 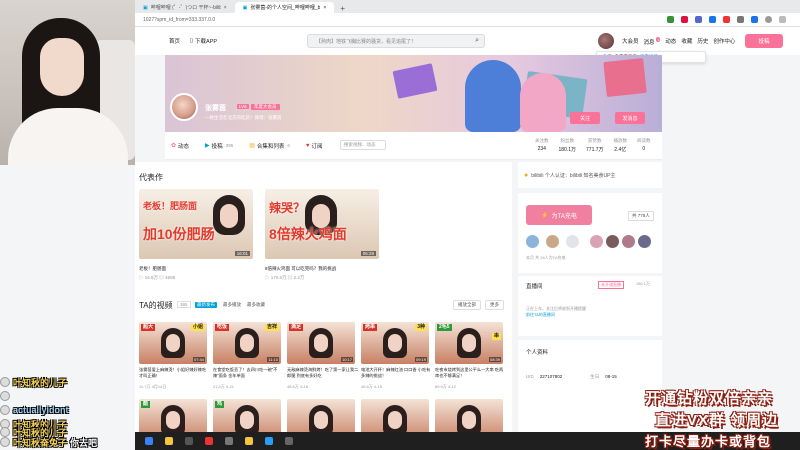 What do you see at coordinates (196, 269) in the screenshot?
I see `video-title: 老板！肥肠面` at bounding box center [196, 269].